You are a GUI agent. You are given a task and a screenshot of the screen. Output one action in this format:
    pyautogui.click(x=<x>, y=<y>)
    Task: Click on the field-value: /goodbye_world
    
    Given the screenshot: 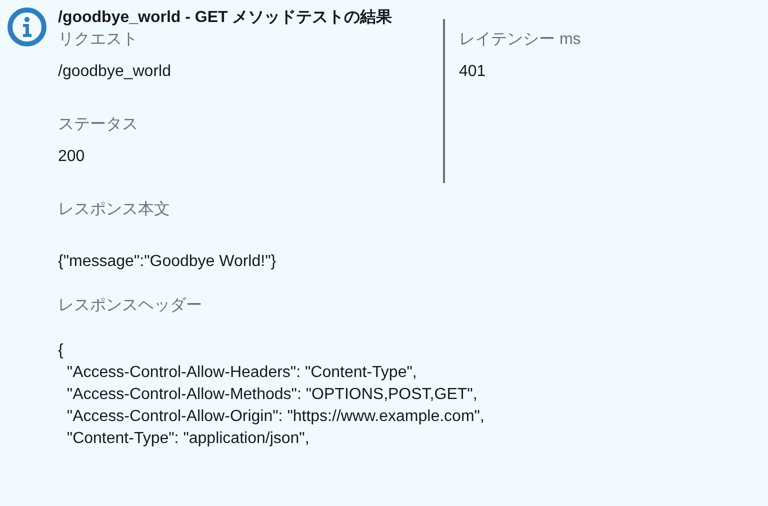 What is the action you would take?
    pyautogui.click(x=115, y=72)
    